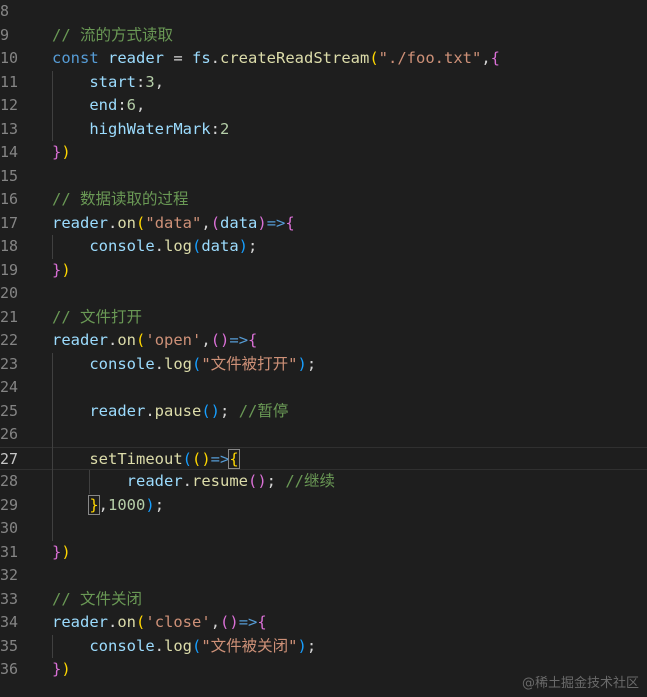 The height and width of the screenshot is (697, 647). What do you see at coordinates (323, 153) in the screenshot?
I see `code-line: 14})` at bounding box center [323, 153].